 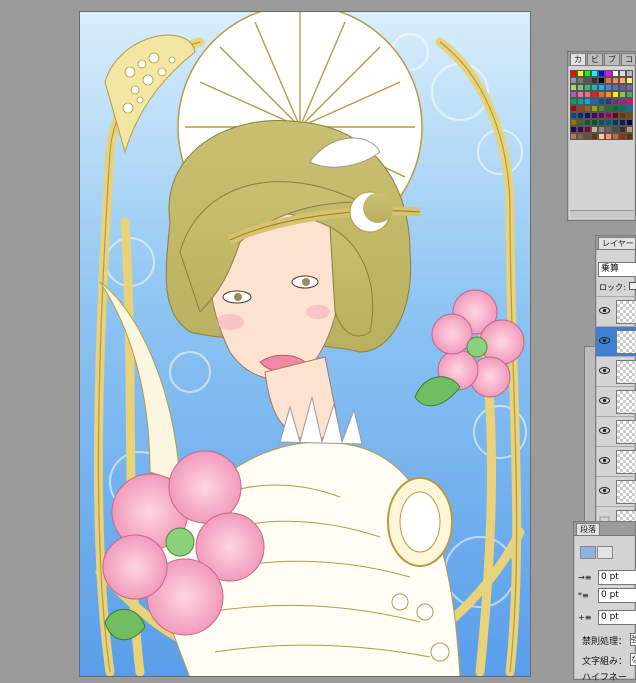 I want to click on hyphenate-checkbox-label: ハイフネー, so click(x=604, y=676).